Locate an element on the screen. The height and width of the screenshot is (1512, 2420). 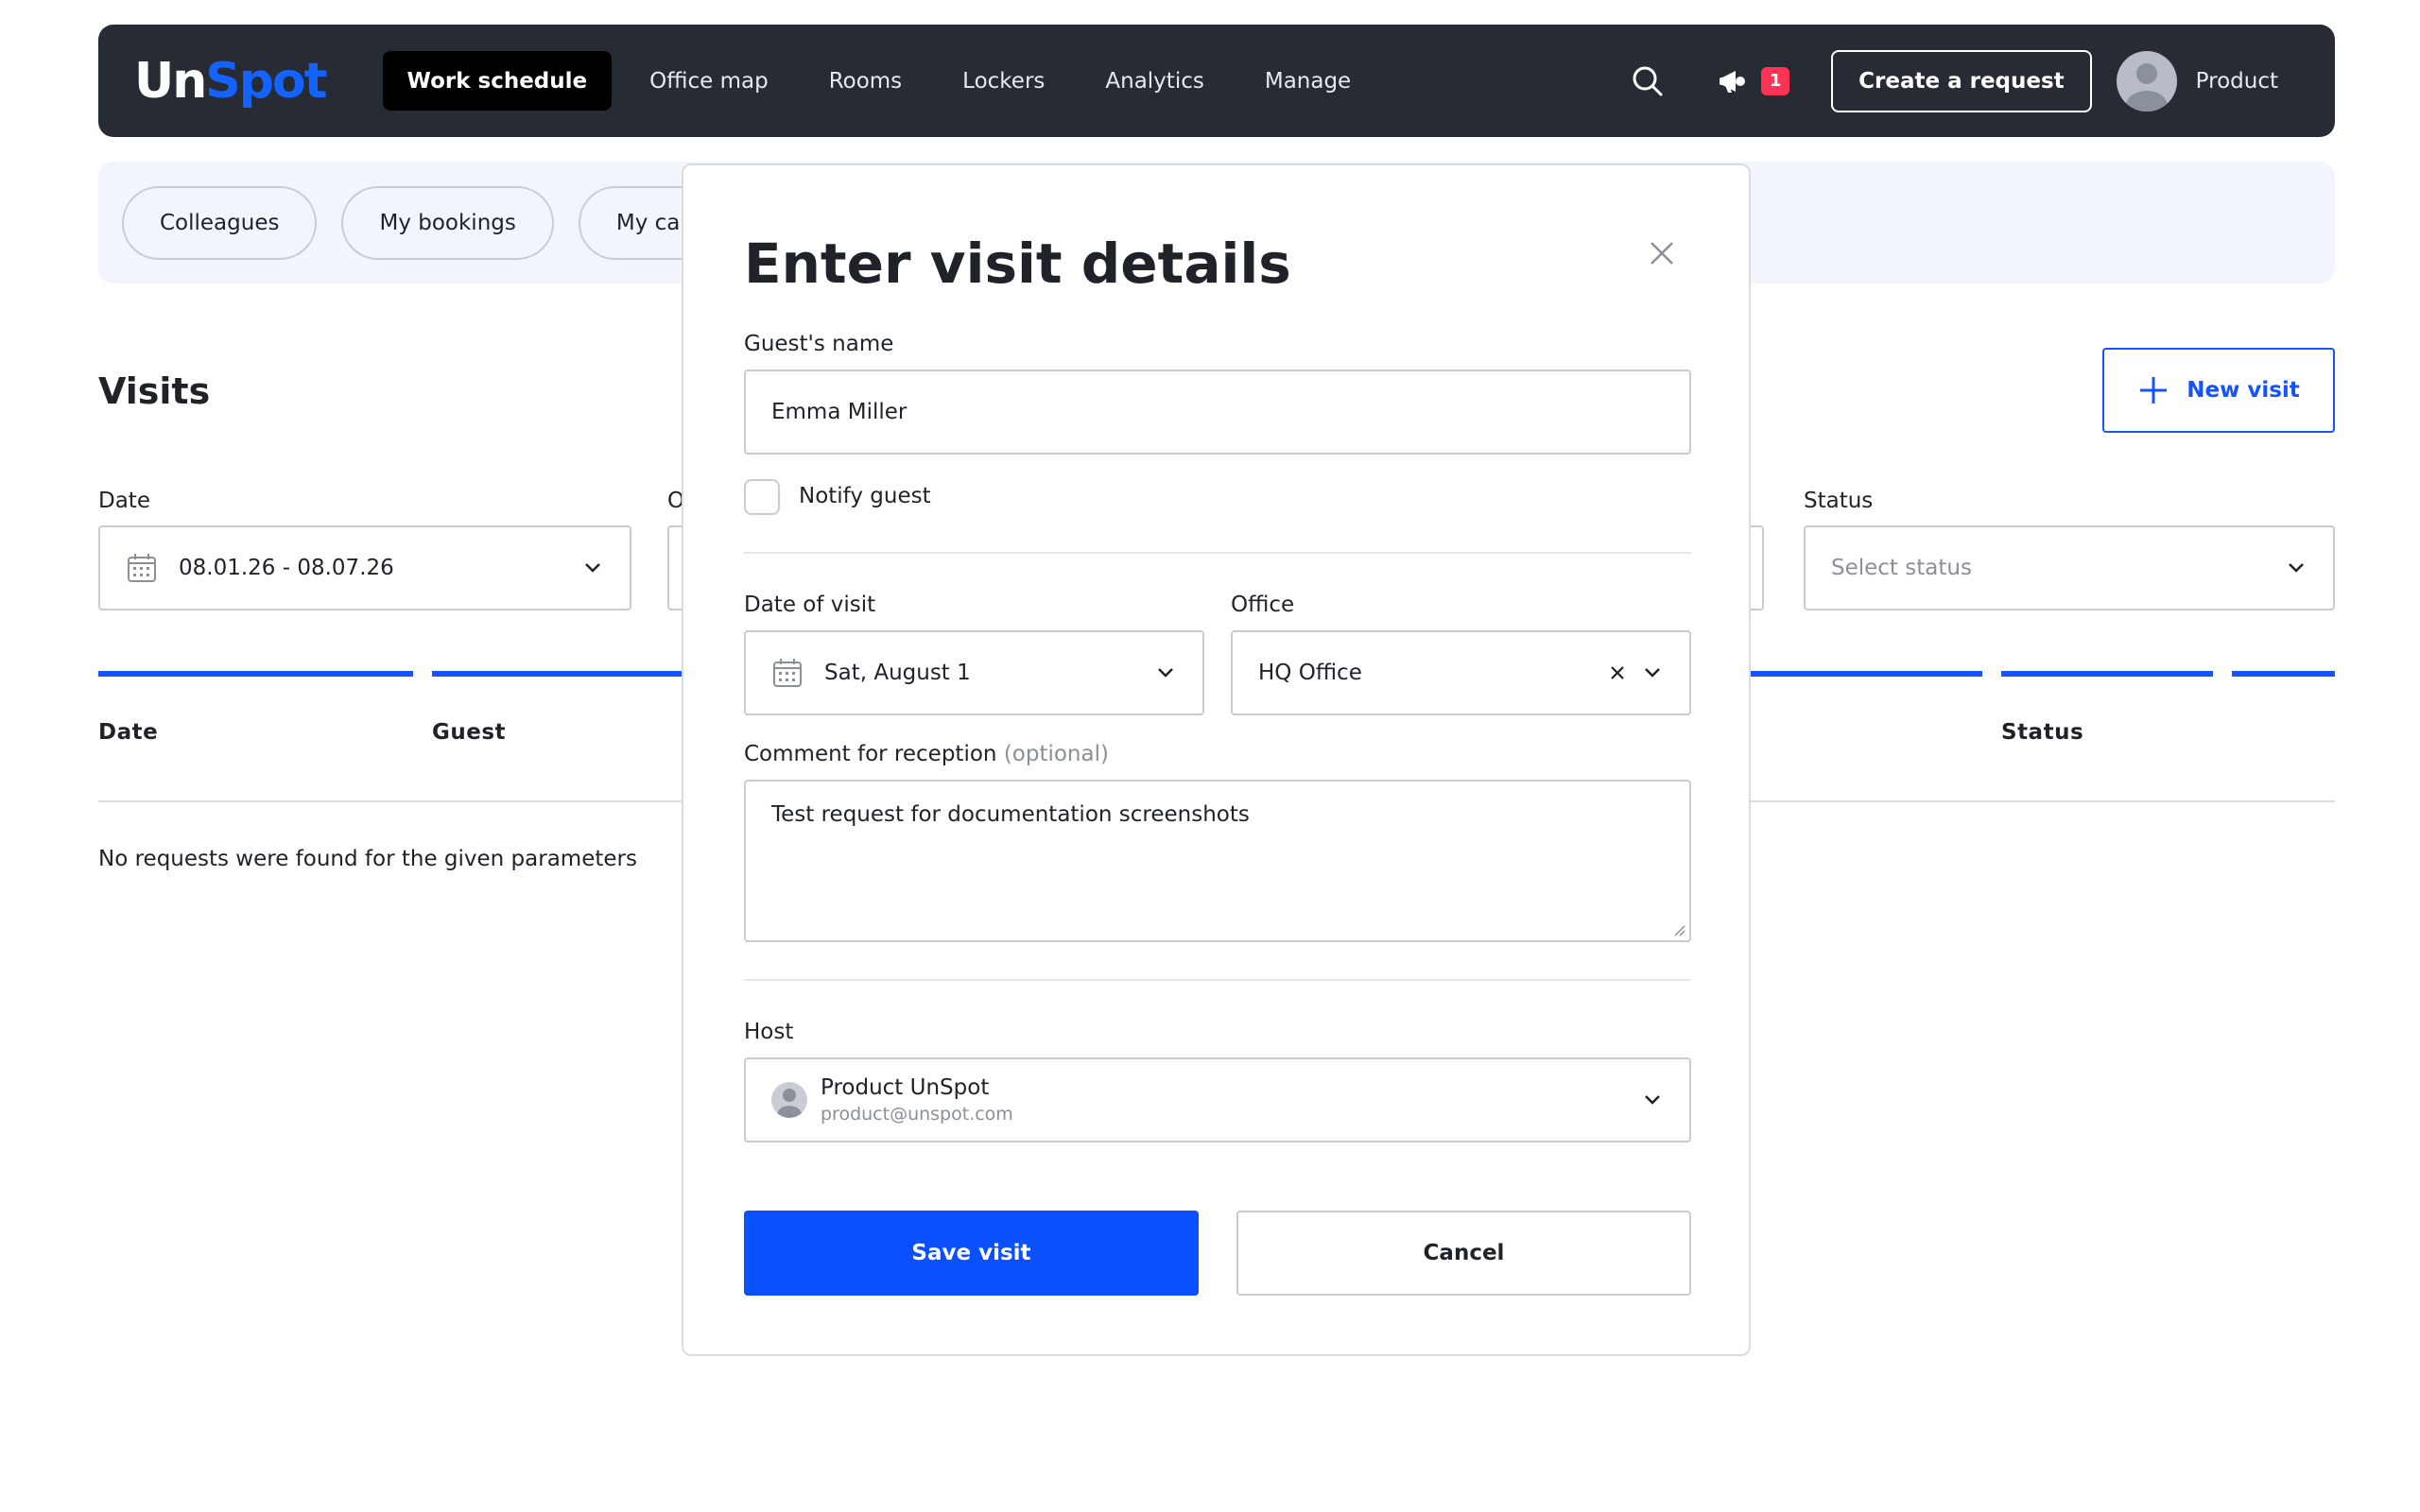
host-avatar is located at coordinates (789, 1100).